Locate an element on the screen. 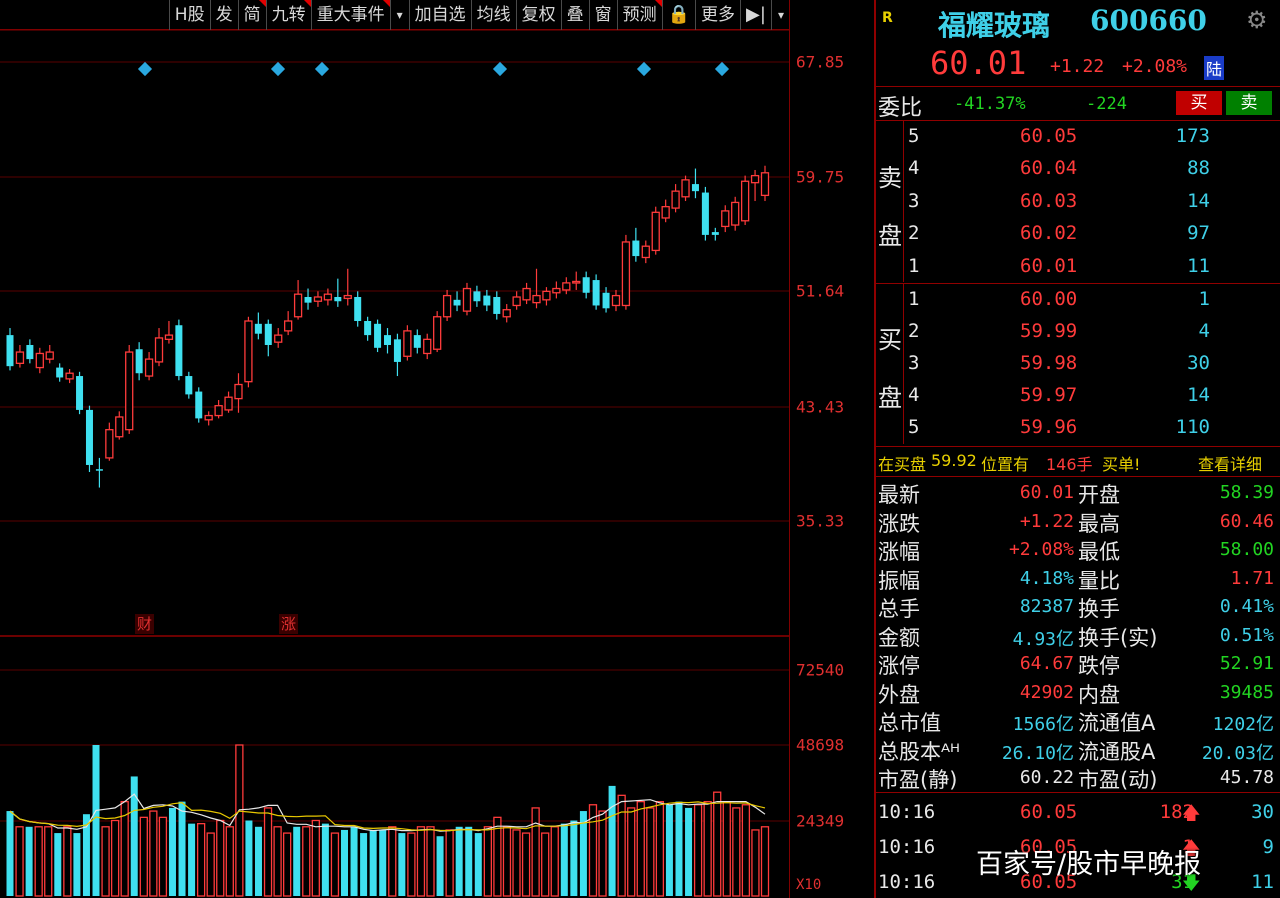  buy-level-row: 4 59.97 14 is located at coordinates (1078, 396).